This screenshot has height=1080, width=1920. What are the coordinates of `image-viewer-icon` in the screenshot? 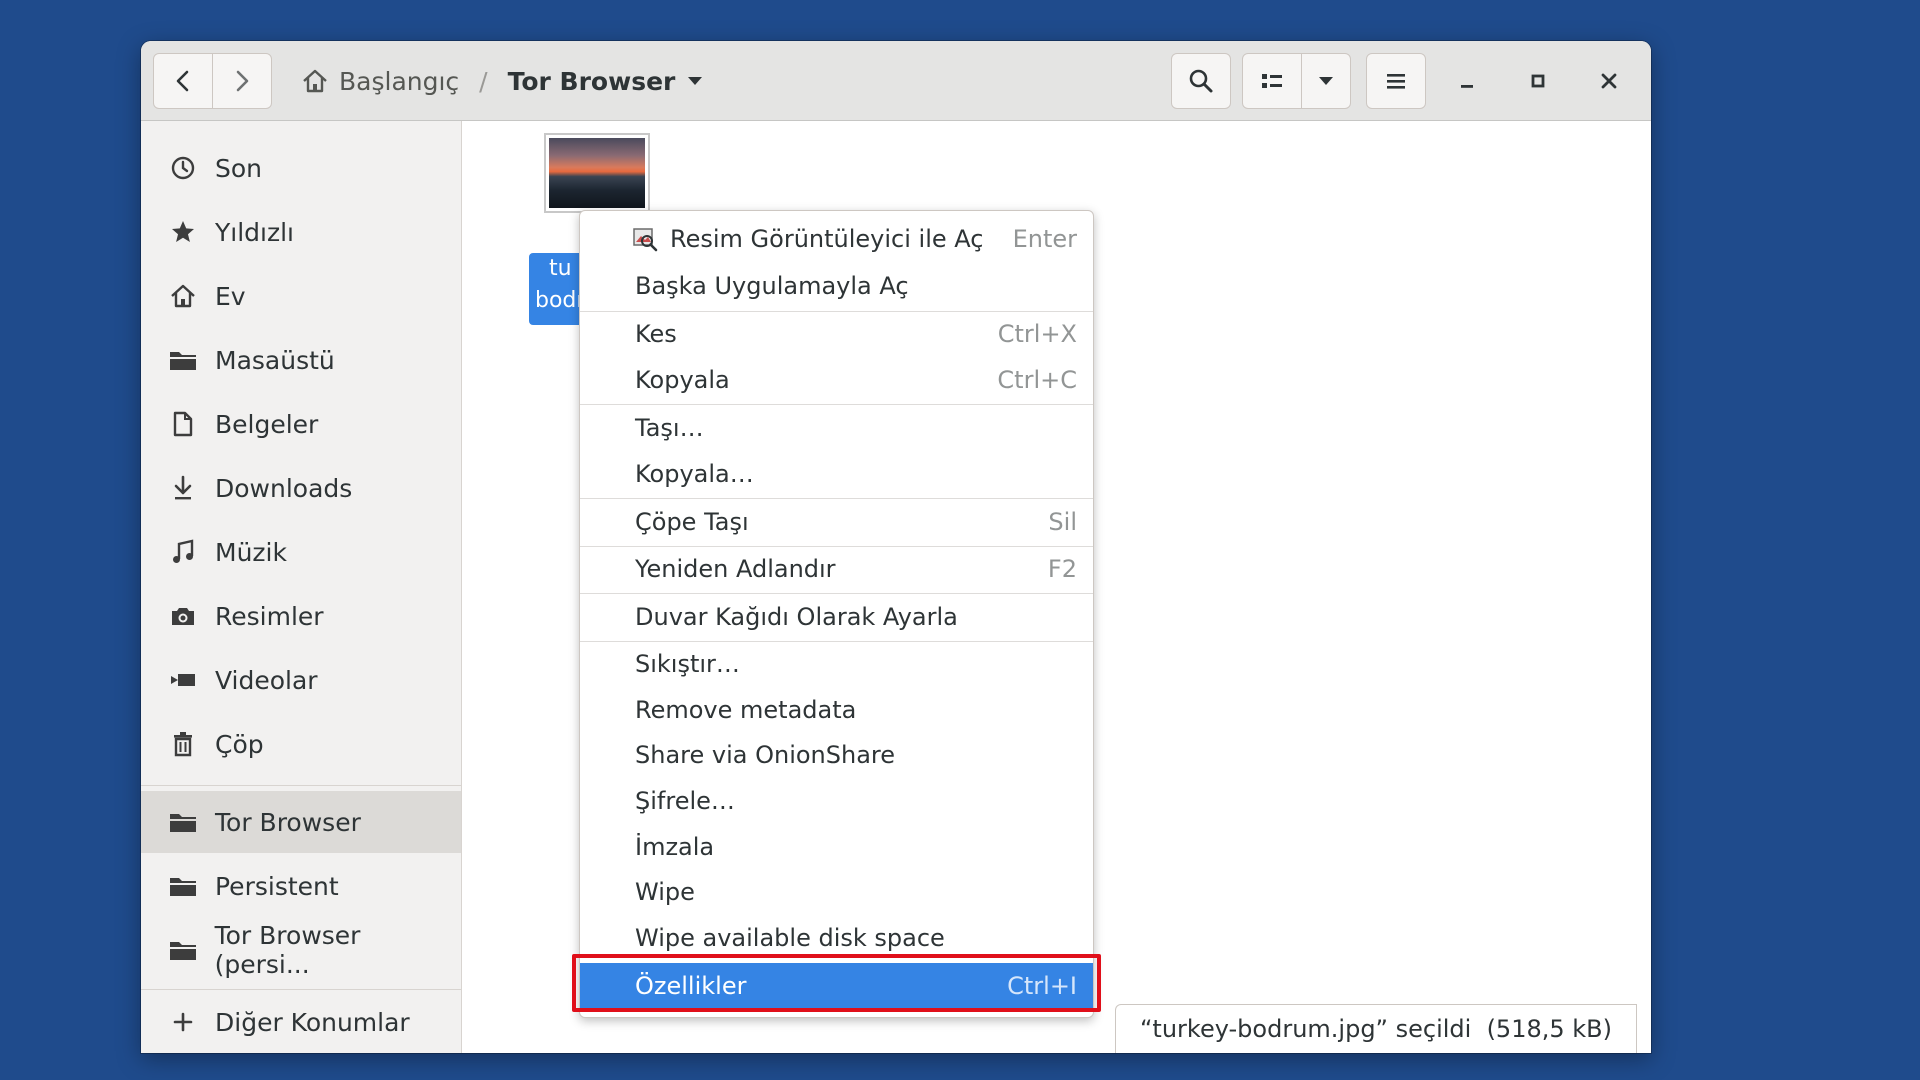 It's located at (645, 240).